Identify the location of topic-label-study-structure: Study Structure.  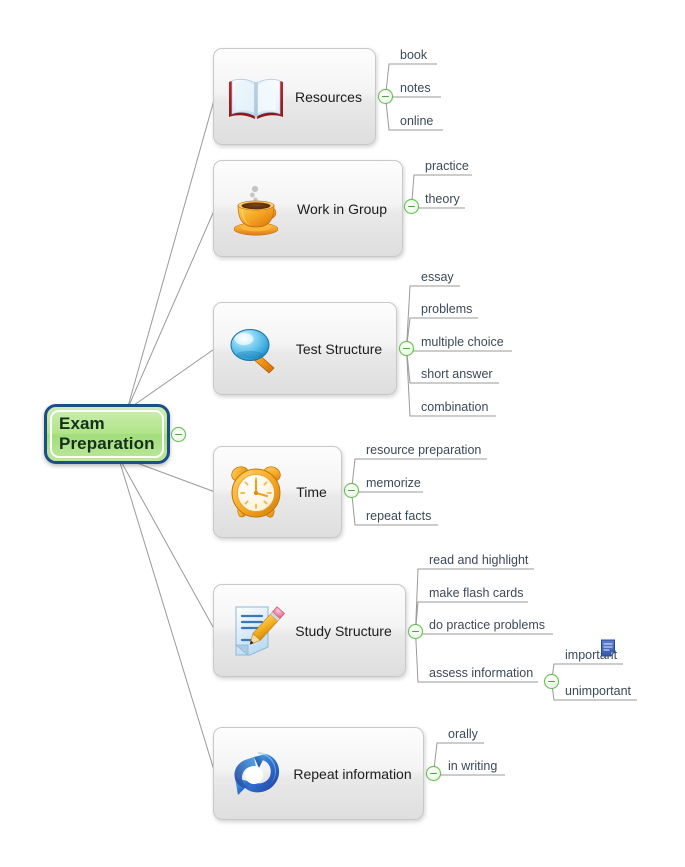
(343, 630).